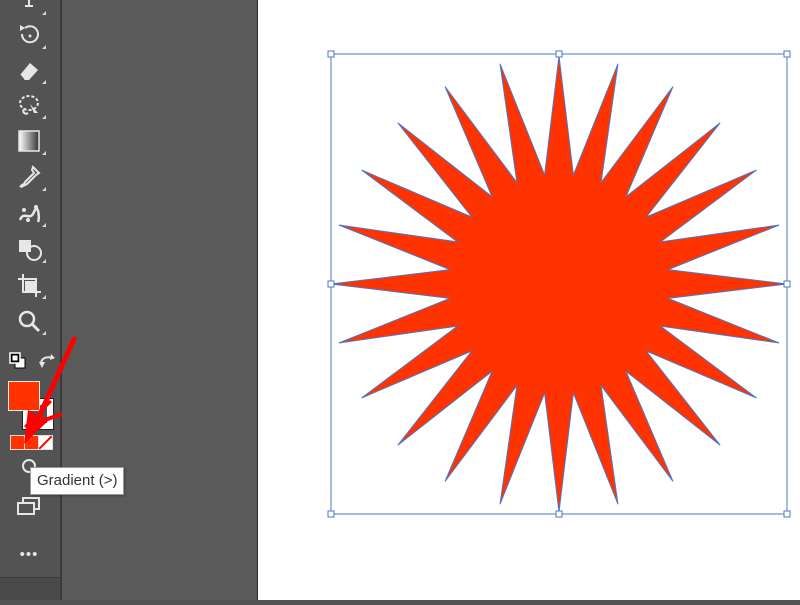  Describe the element at coordinates (47, 362) in the screenshot. I see `swap-fill-stroke-button` at that location.